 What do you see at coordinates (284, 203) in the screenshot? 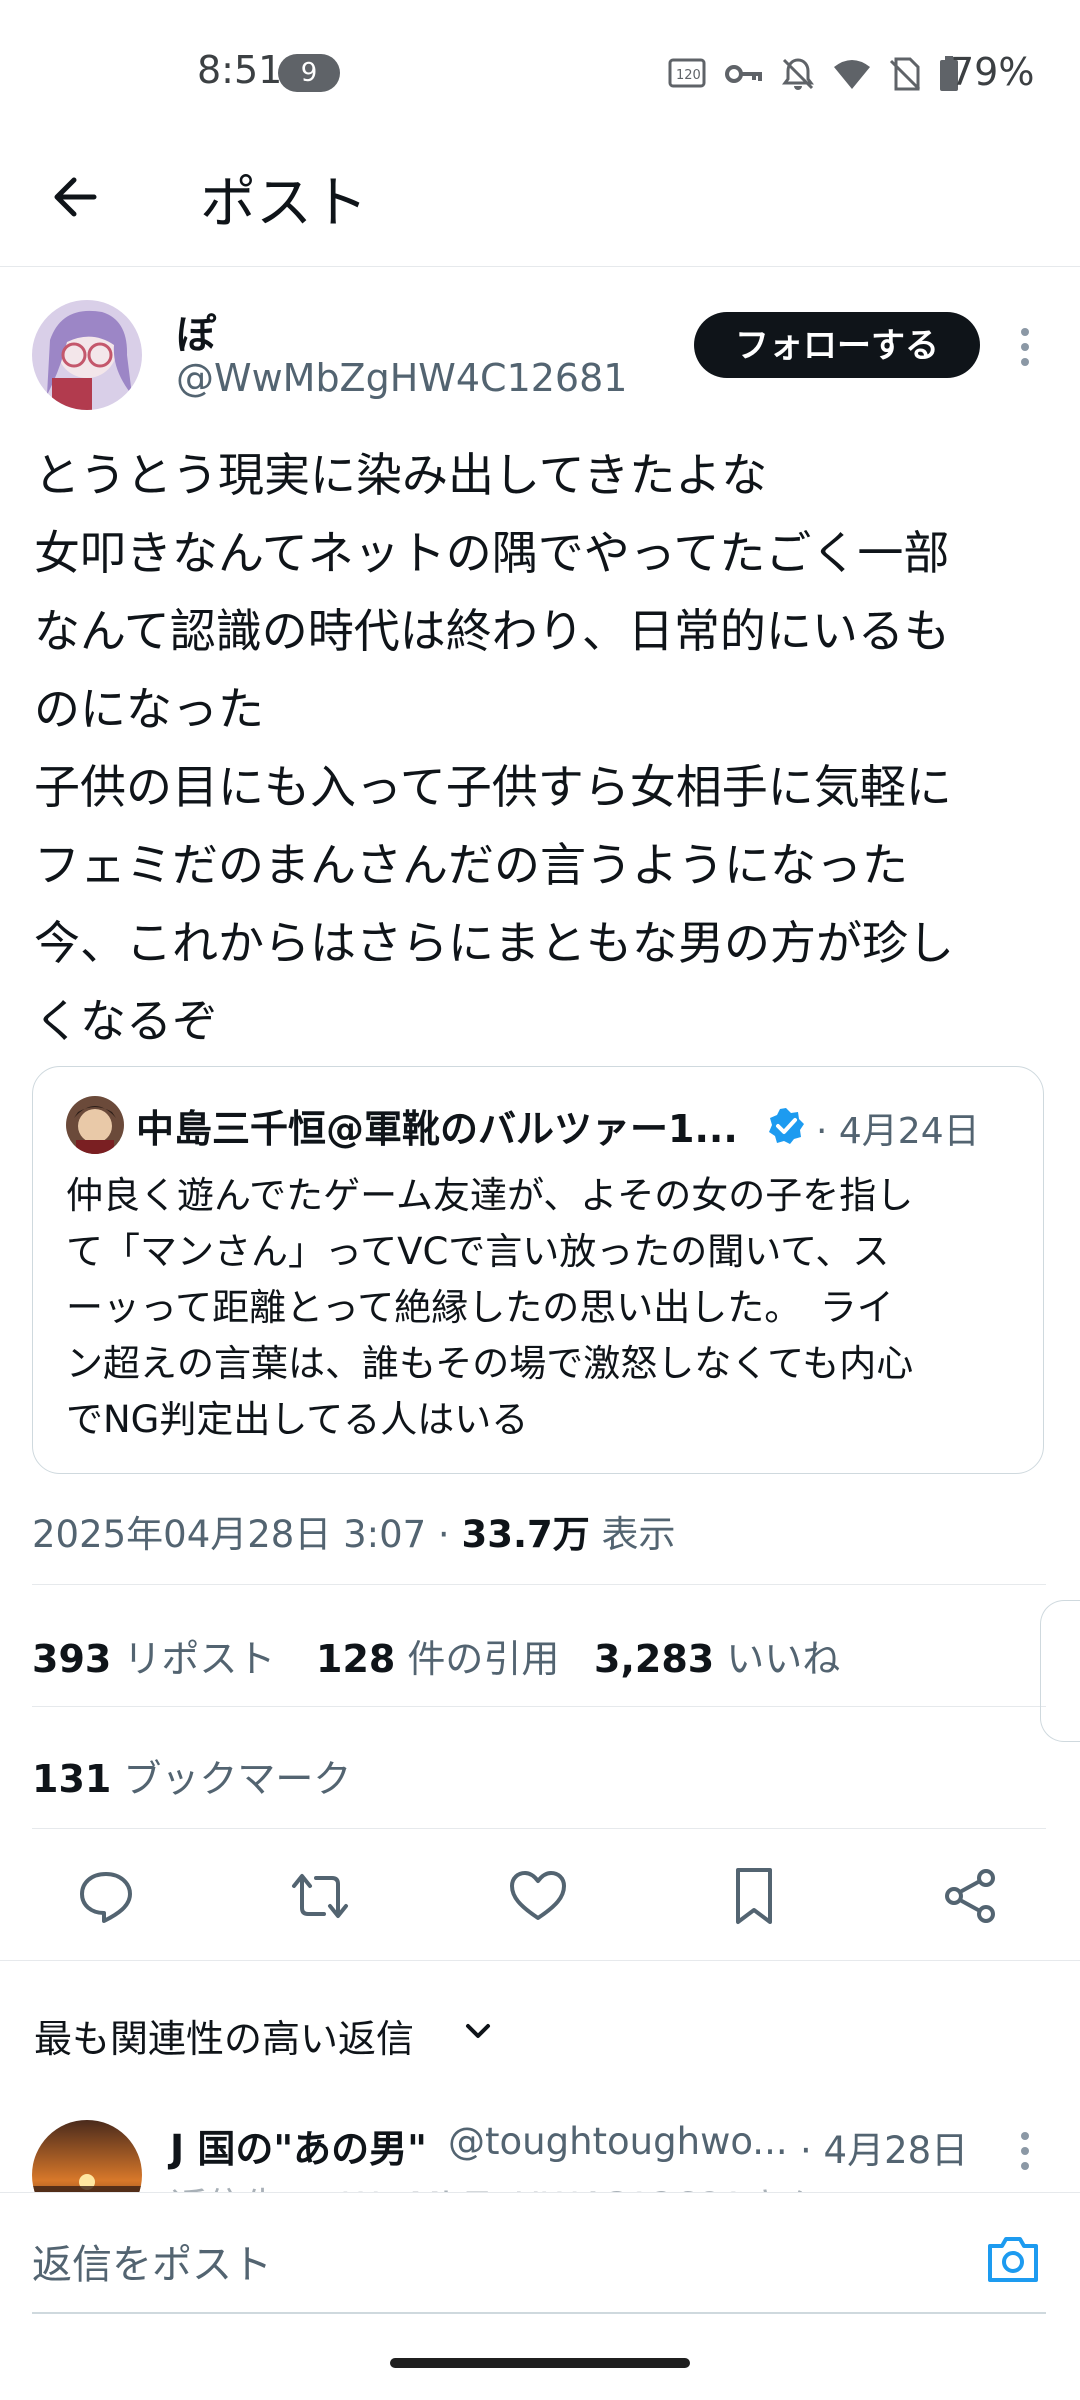
I see `page-title: ポスト` at bounding box center [284, 203].